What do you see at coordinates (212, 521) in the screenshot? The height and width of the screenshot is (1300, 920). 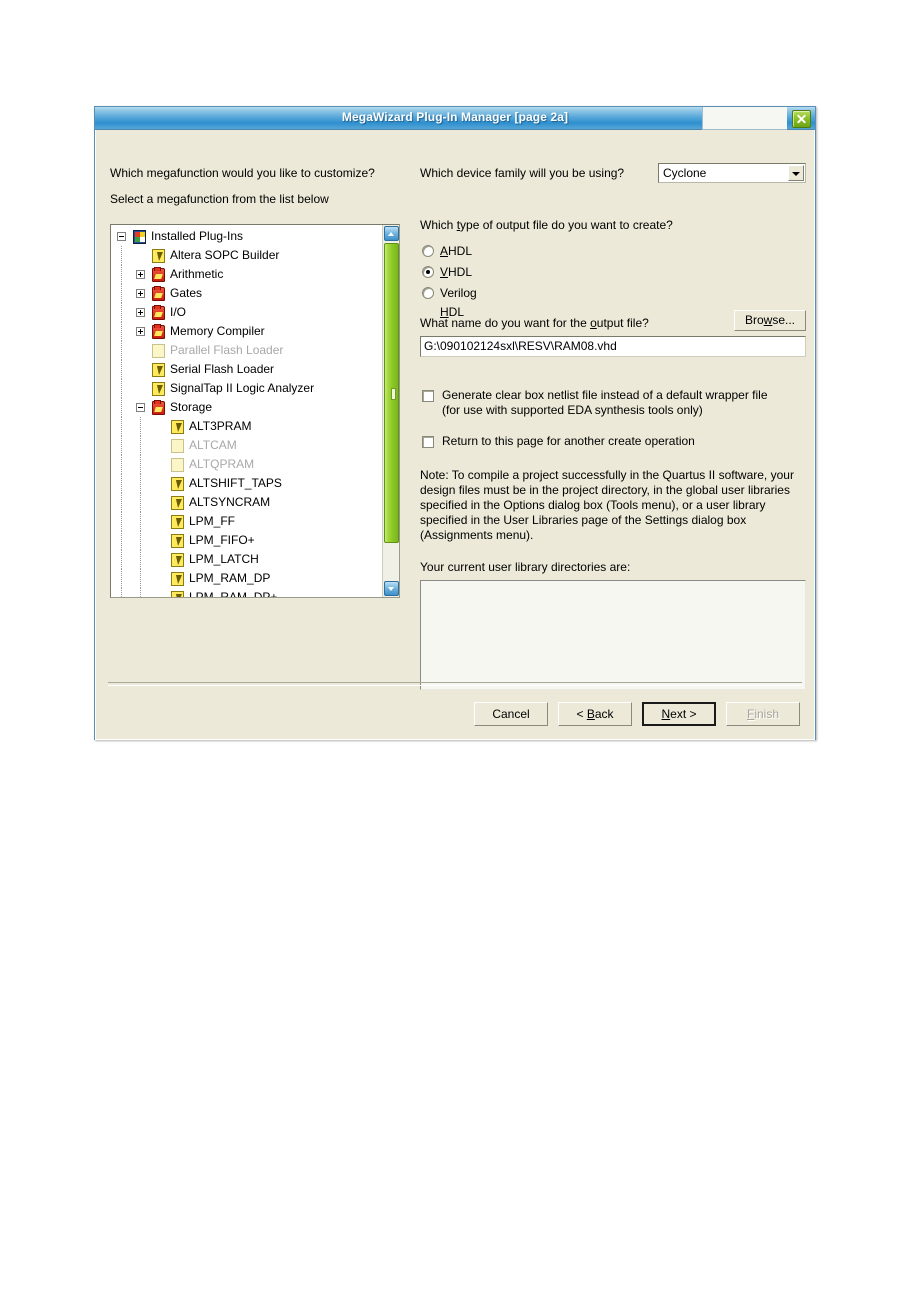 I see `tree-item-label: LPM_FF` at bounding box center [212, 521].